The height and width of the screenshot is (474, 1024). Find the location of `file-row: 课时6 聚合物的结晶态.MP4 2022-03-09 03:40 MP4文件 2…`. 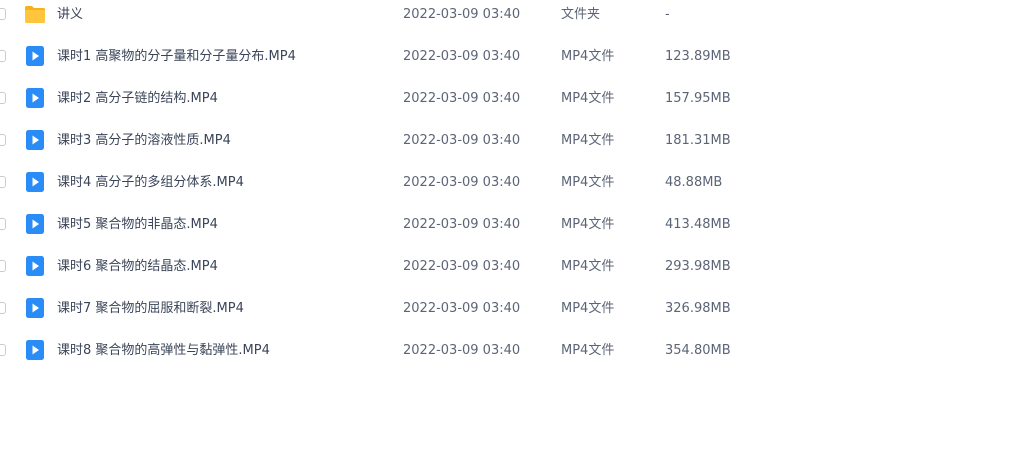

file-row: 课时6 聚合物的结晶态.MP4 2022-03-09 03:40 MP4文件 2… is located at coordinates (512, 267).